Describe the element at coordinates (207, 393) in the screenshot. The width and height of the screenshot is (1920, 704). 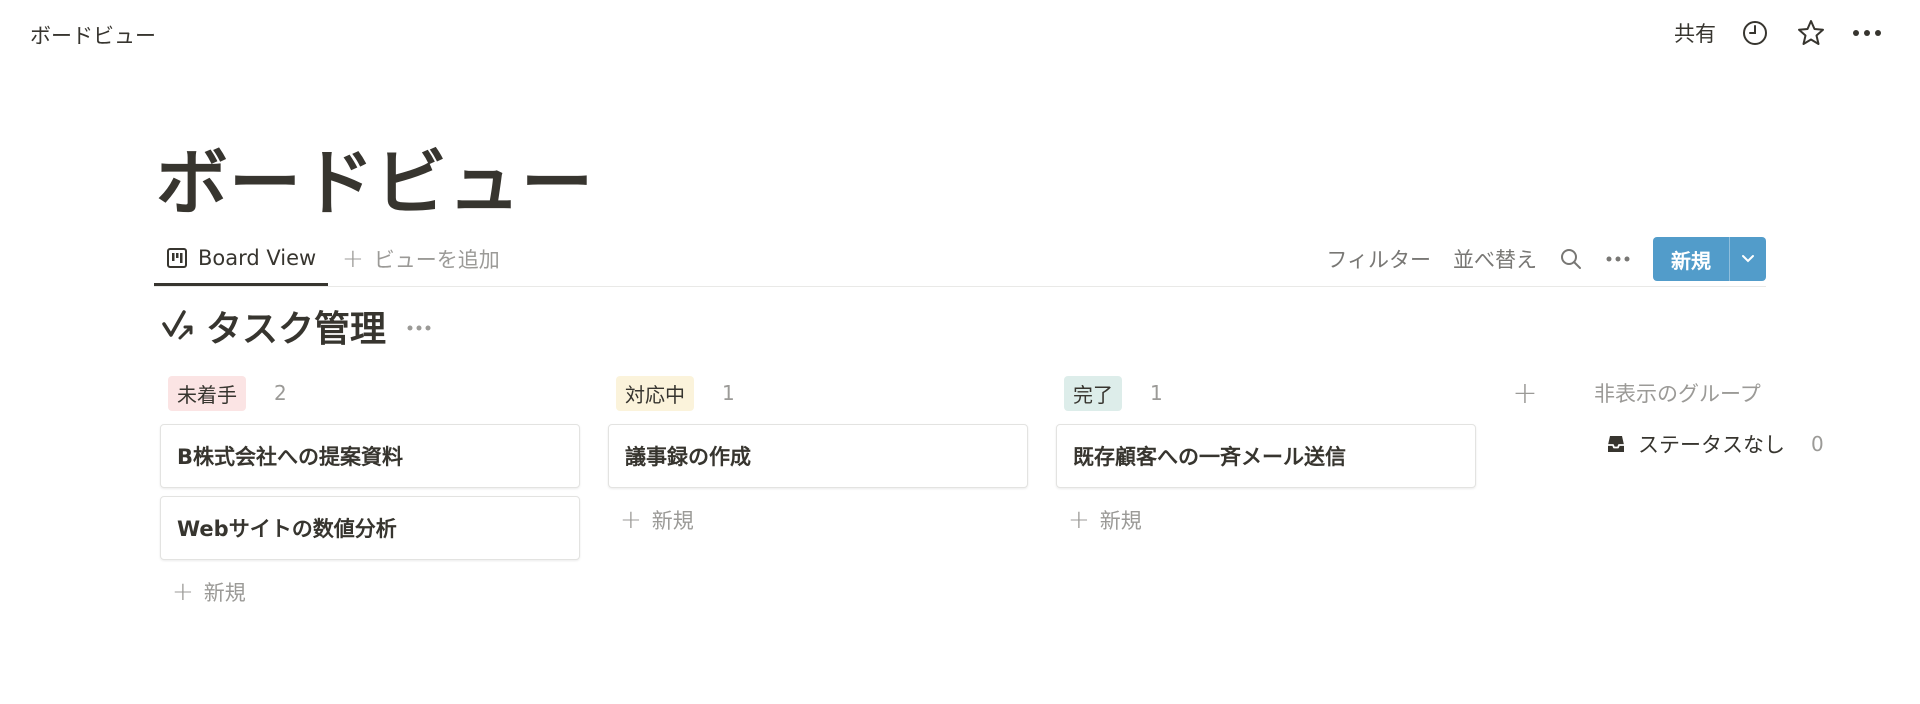
I see `status-badge: 未着手` at that location.